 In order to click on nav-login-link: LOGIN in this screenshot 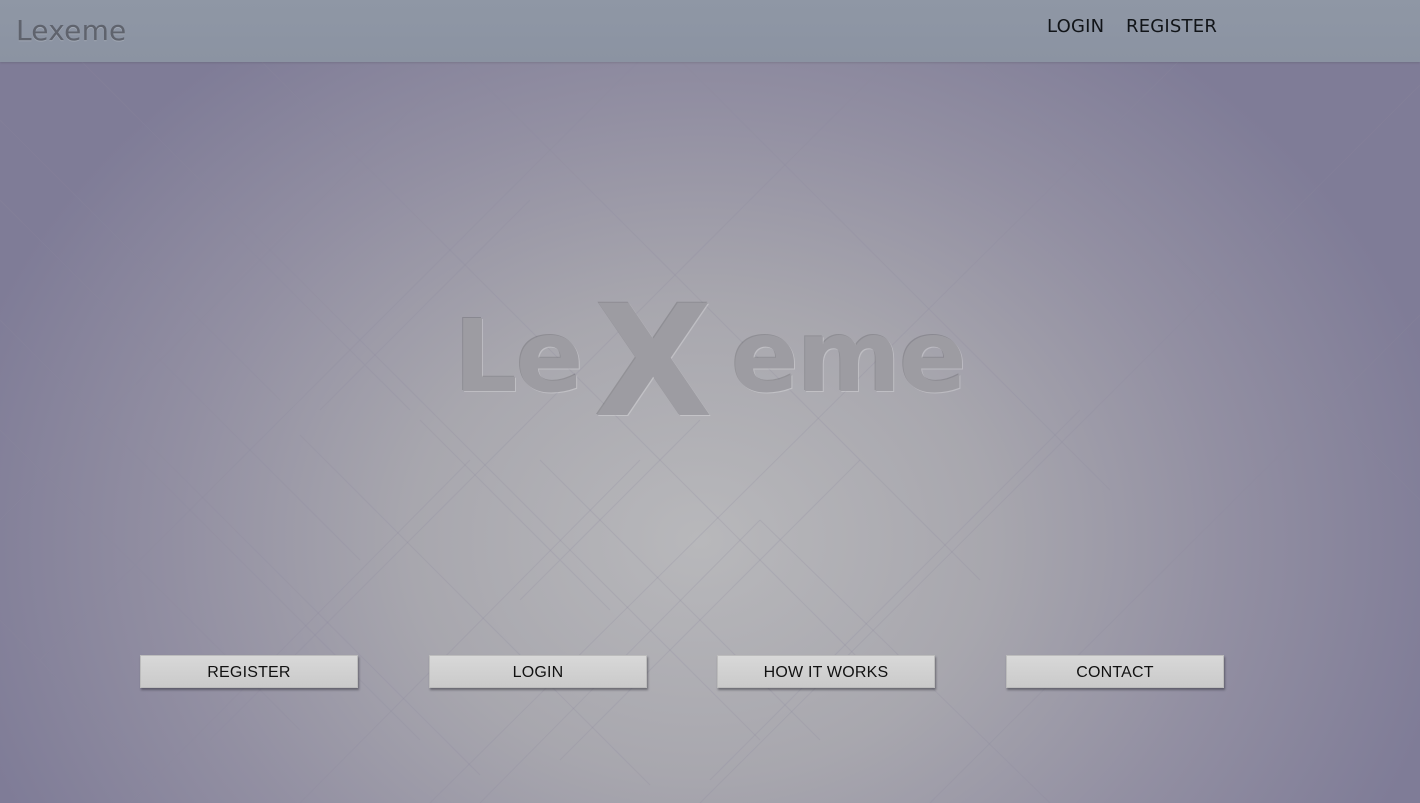, I will do `click(1075, 27)`.